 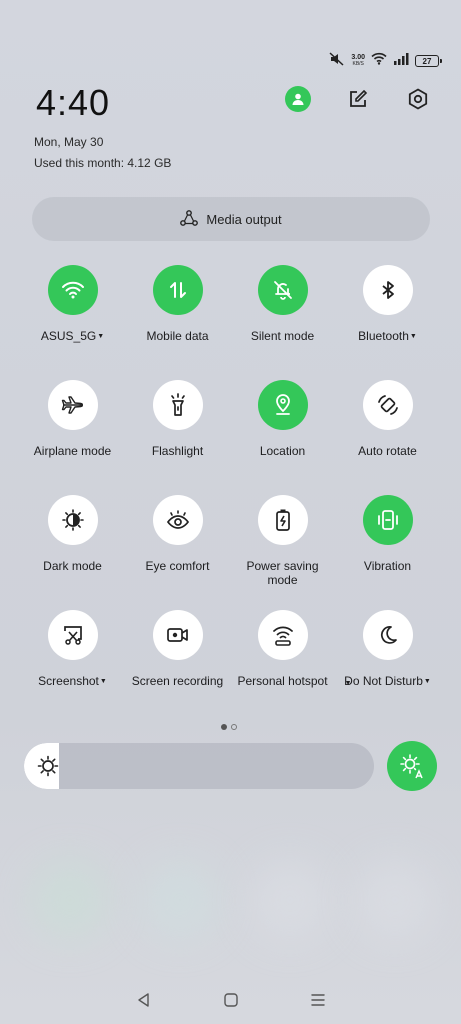 I want to click on tile-bluetooth: Bluetooth▼, so click(x=387, y=322).